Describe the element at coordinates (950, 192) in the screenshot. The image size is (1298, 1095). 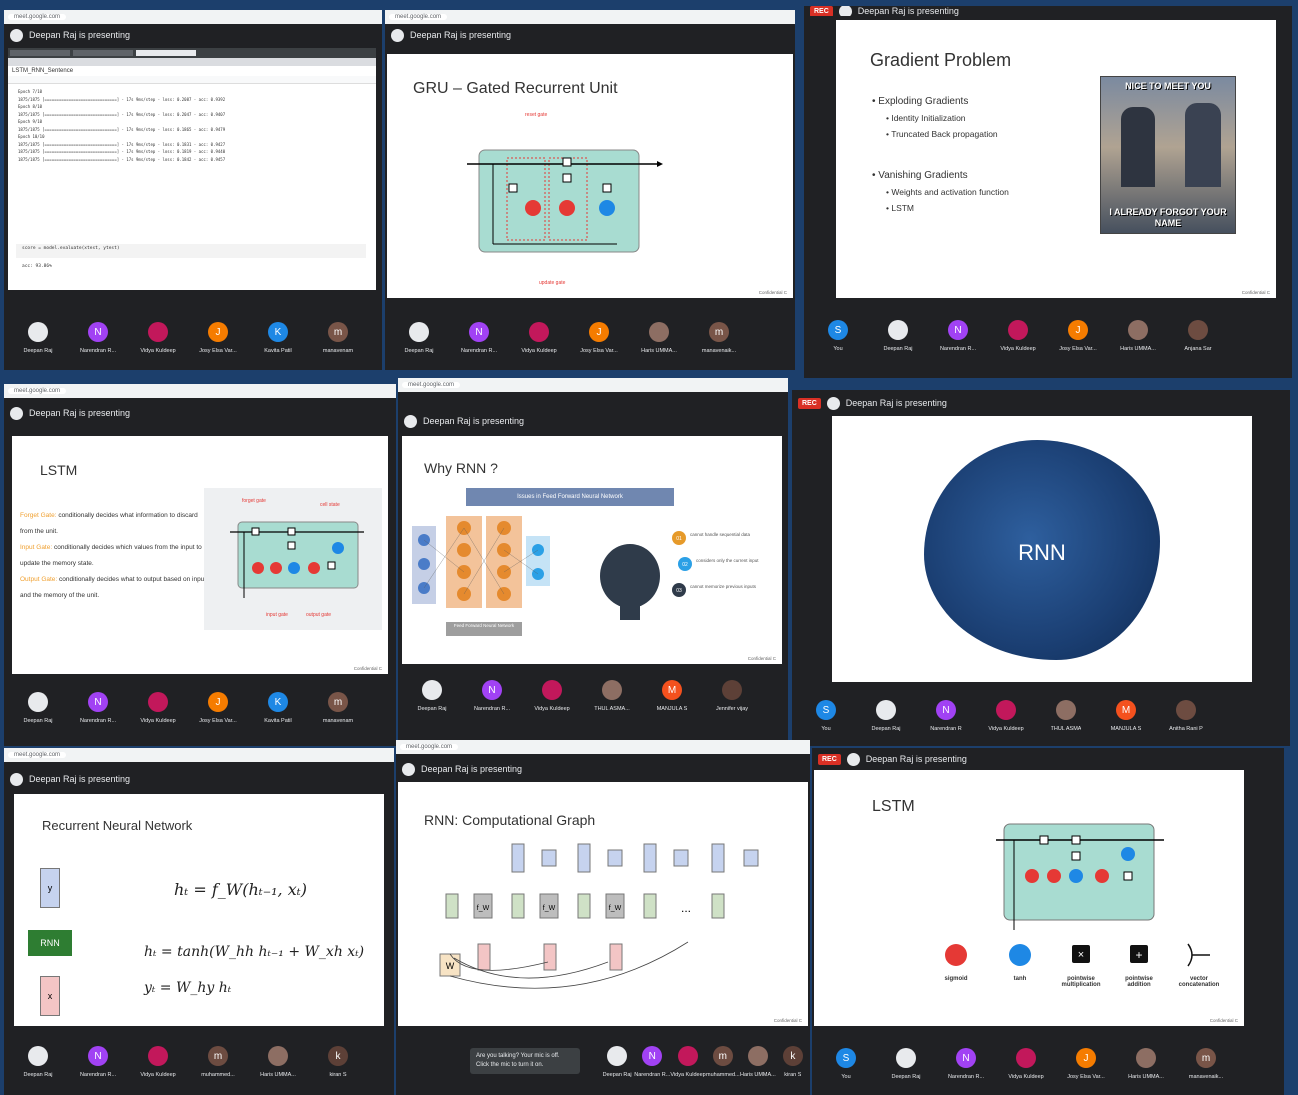
I see `bullet-text: Weights and activation function` at that location.